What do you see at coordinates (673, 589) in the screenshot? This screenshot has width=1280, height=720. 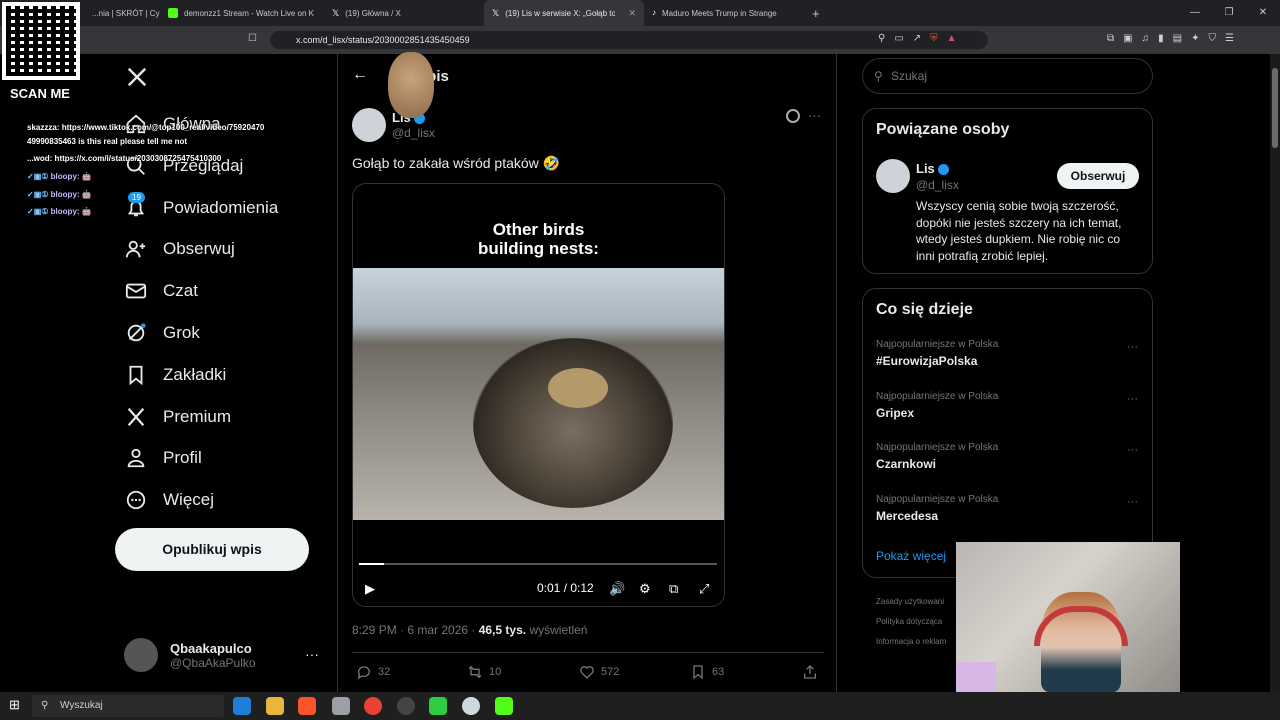 I see `pip-icon: ⧉` at bounding box center [673, 589].